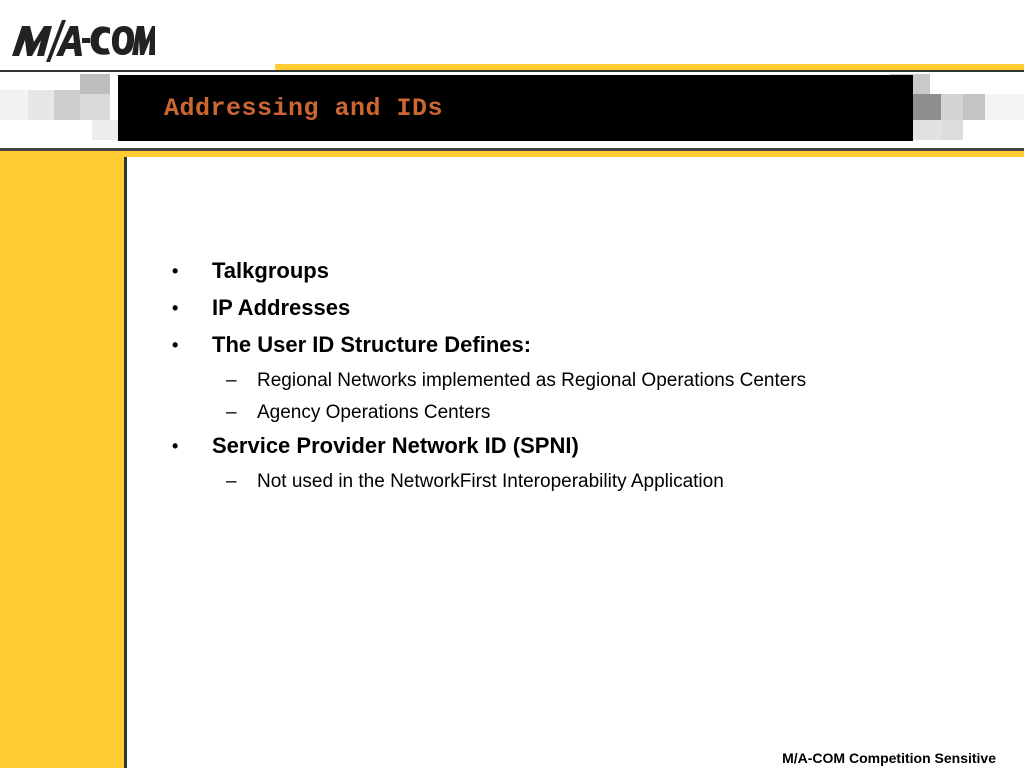 This screenshot has width=1024, height=768. What do you see at coordinates (512, 154) in the screenshot?
I see `banner-accent-bar` at bounding box center [512, 154].